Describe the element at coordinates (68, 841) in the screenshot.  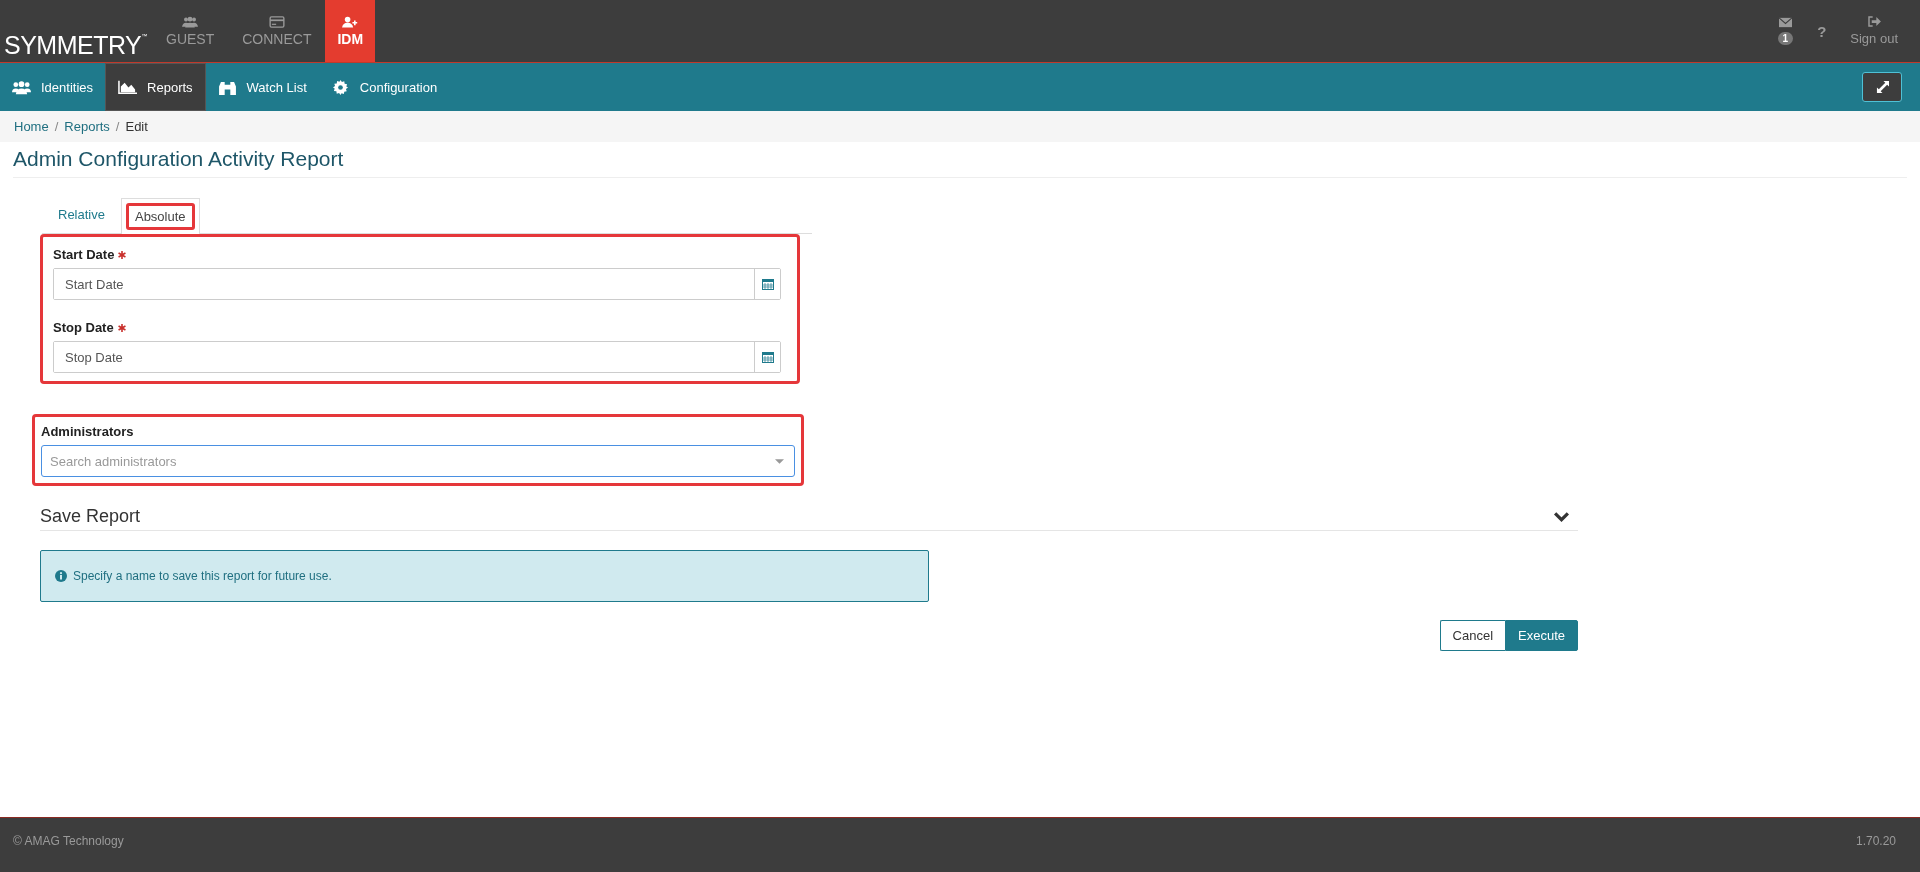
I see `copyright-text: © AMAG Technology` at that location.